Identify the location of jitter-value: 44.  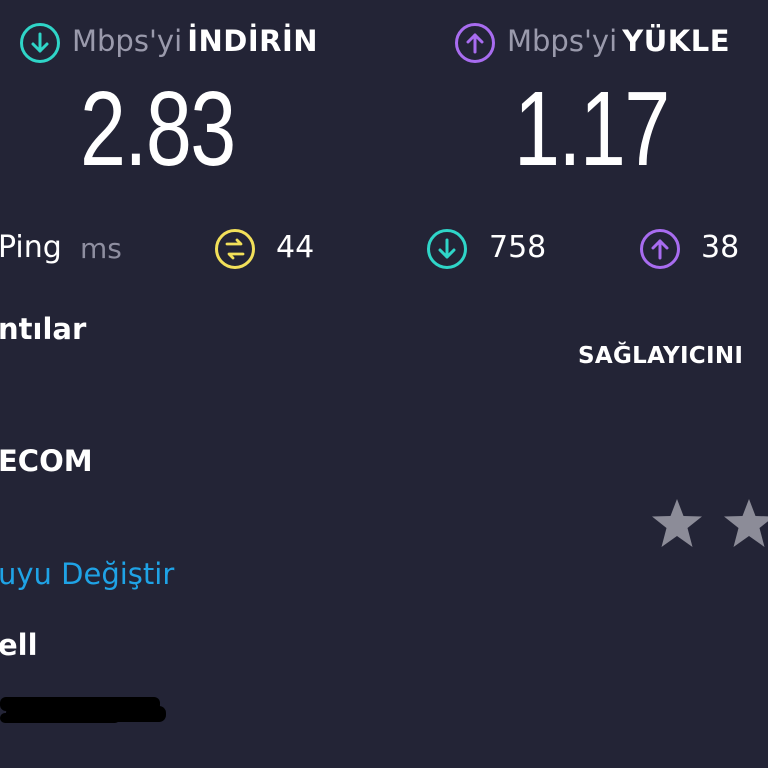
(295, 247).